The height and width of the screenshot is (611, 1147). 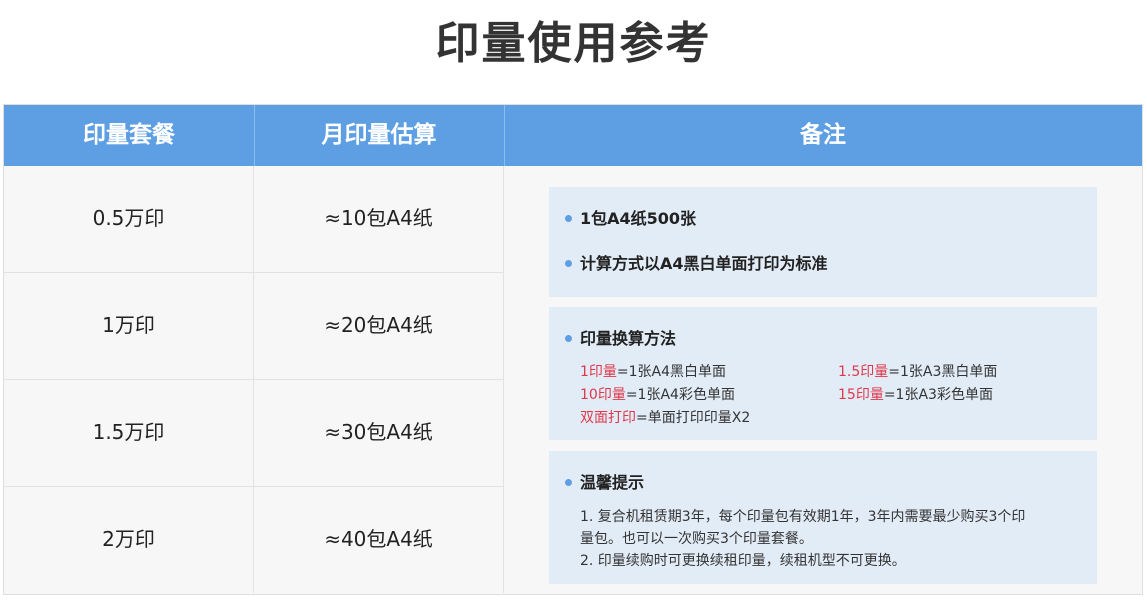 I want to click on table-row: 2万印 ≈40包A4纸, so click(x=254, y=540).